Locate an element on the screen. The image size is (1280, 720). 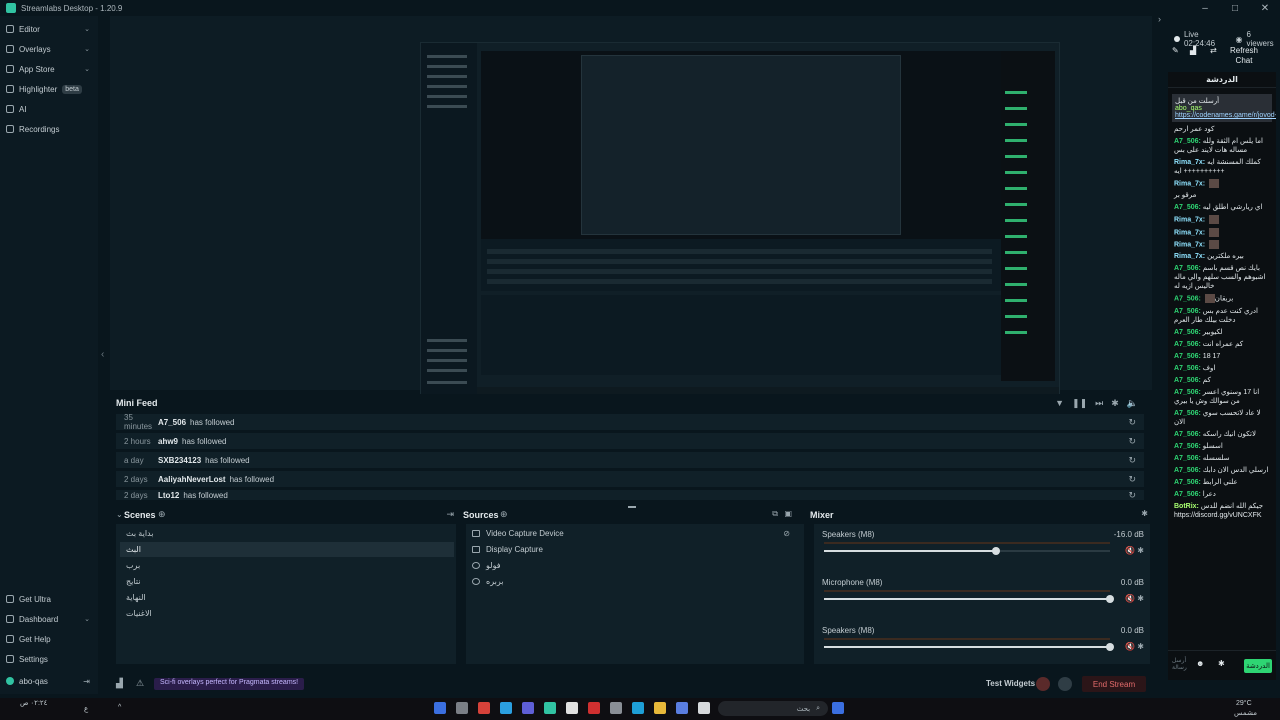
brave-icon is located at coordinates (484, 708).